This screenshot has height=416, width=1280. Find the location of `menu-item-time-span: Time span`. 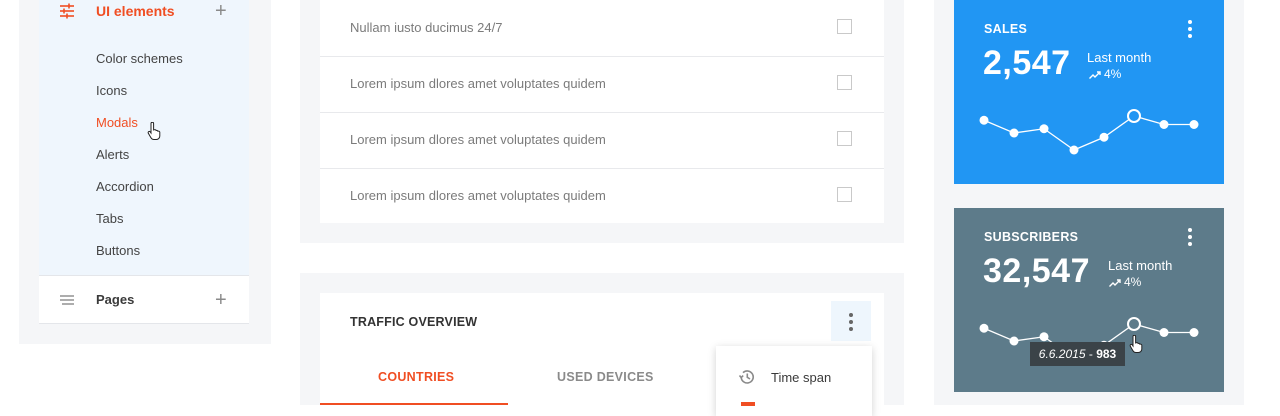

menu-item-time-span: Time span is located at coordinates (794, 378).